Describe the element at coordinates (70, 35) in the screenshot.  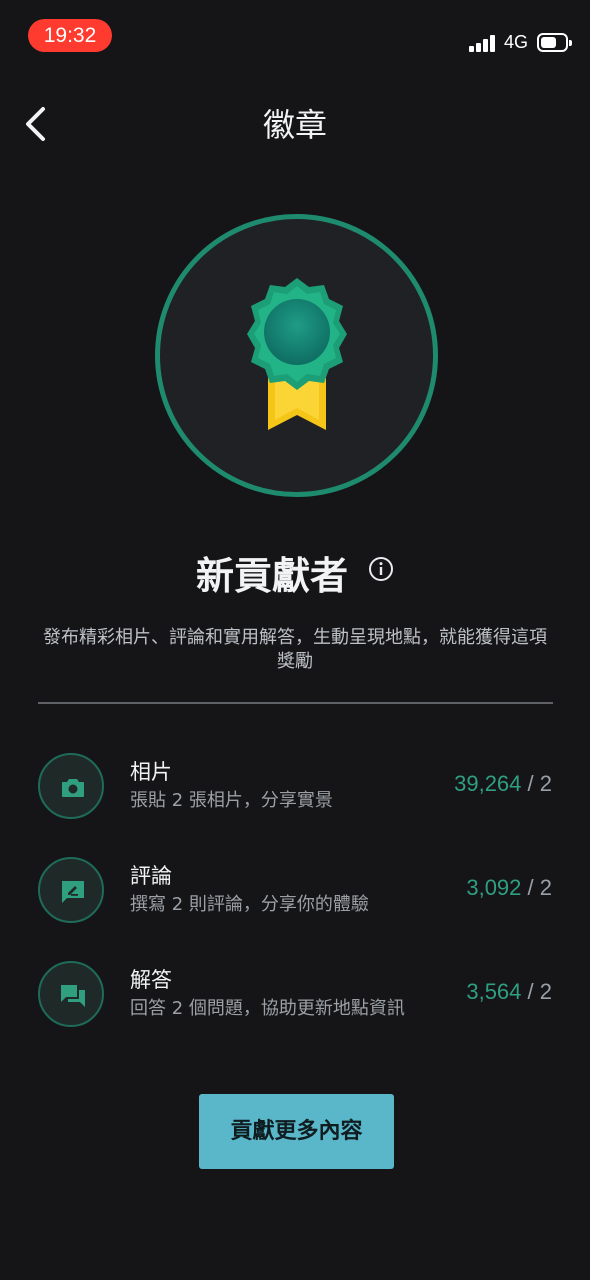
I see `status-time: 19:32` at that location.